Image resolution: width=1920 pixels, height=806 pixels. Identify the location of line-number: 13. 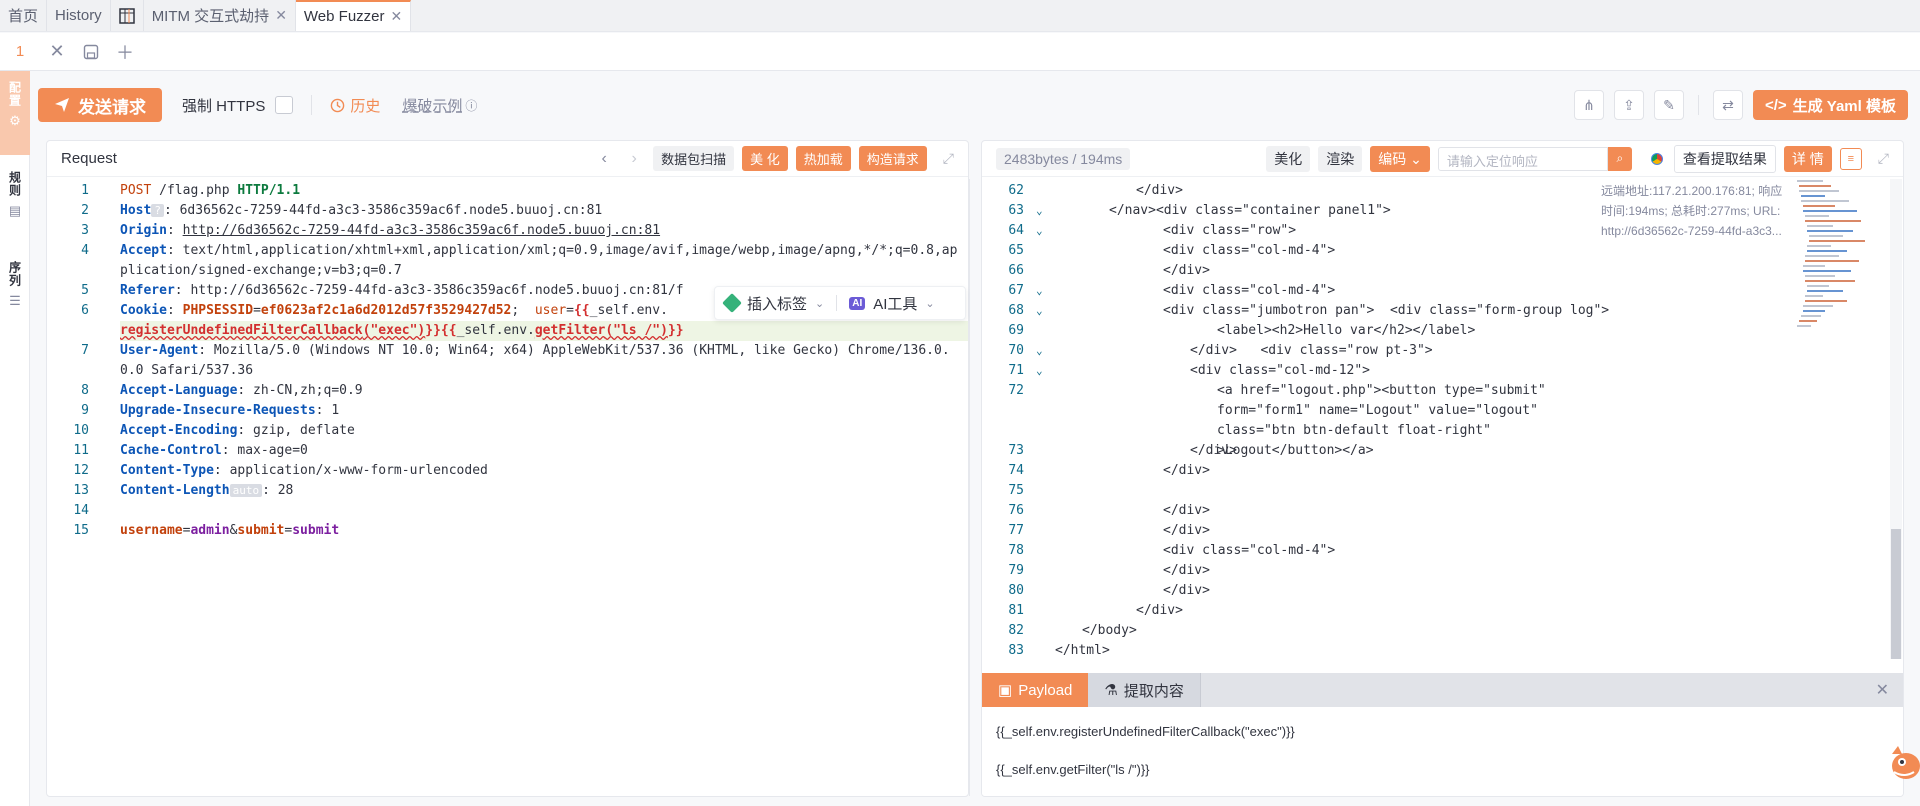
(81, 490).